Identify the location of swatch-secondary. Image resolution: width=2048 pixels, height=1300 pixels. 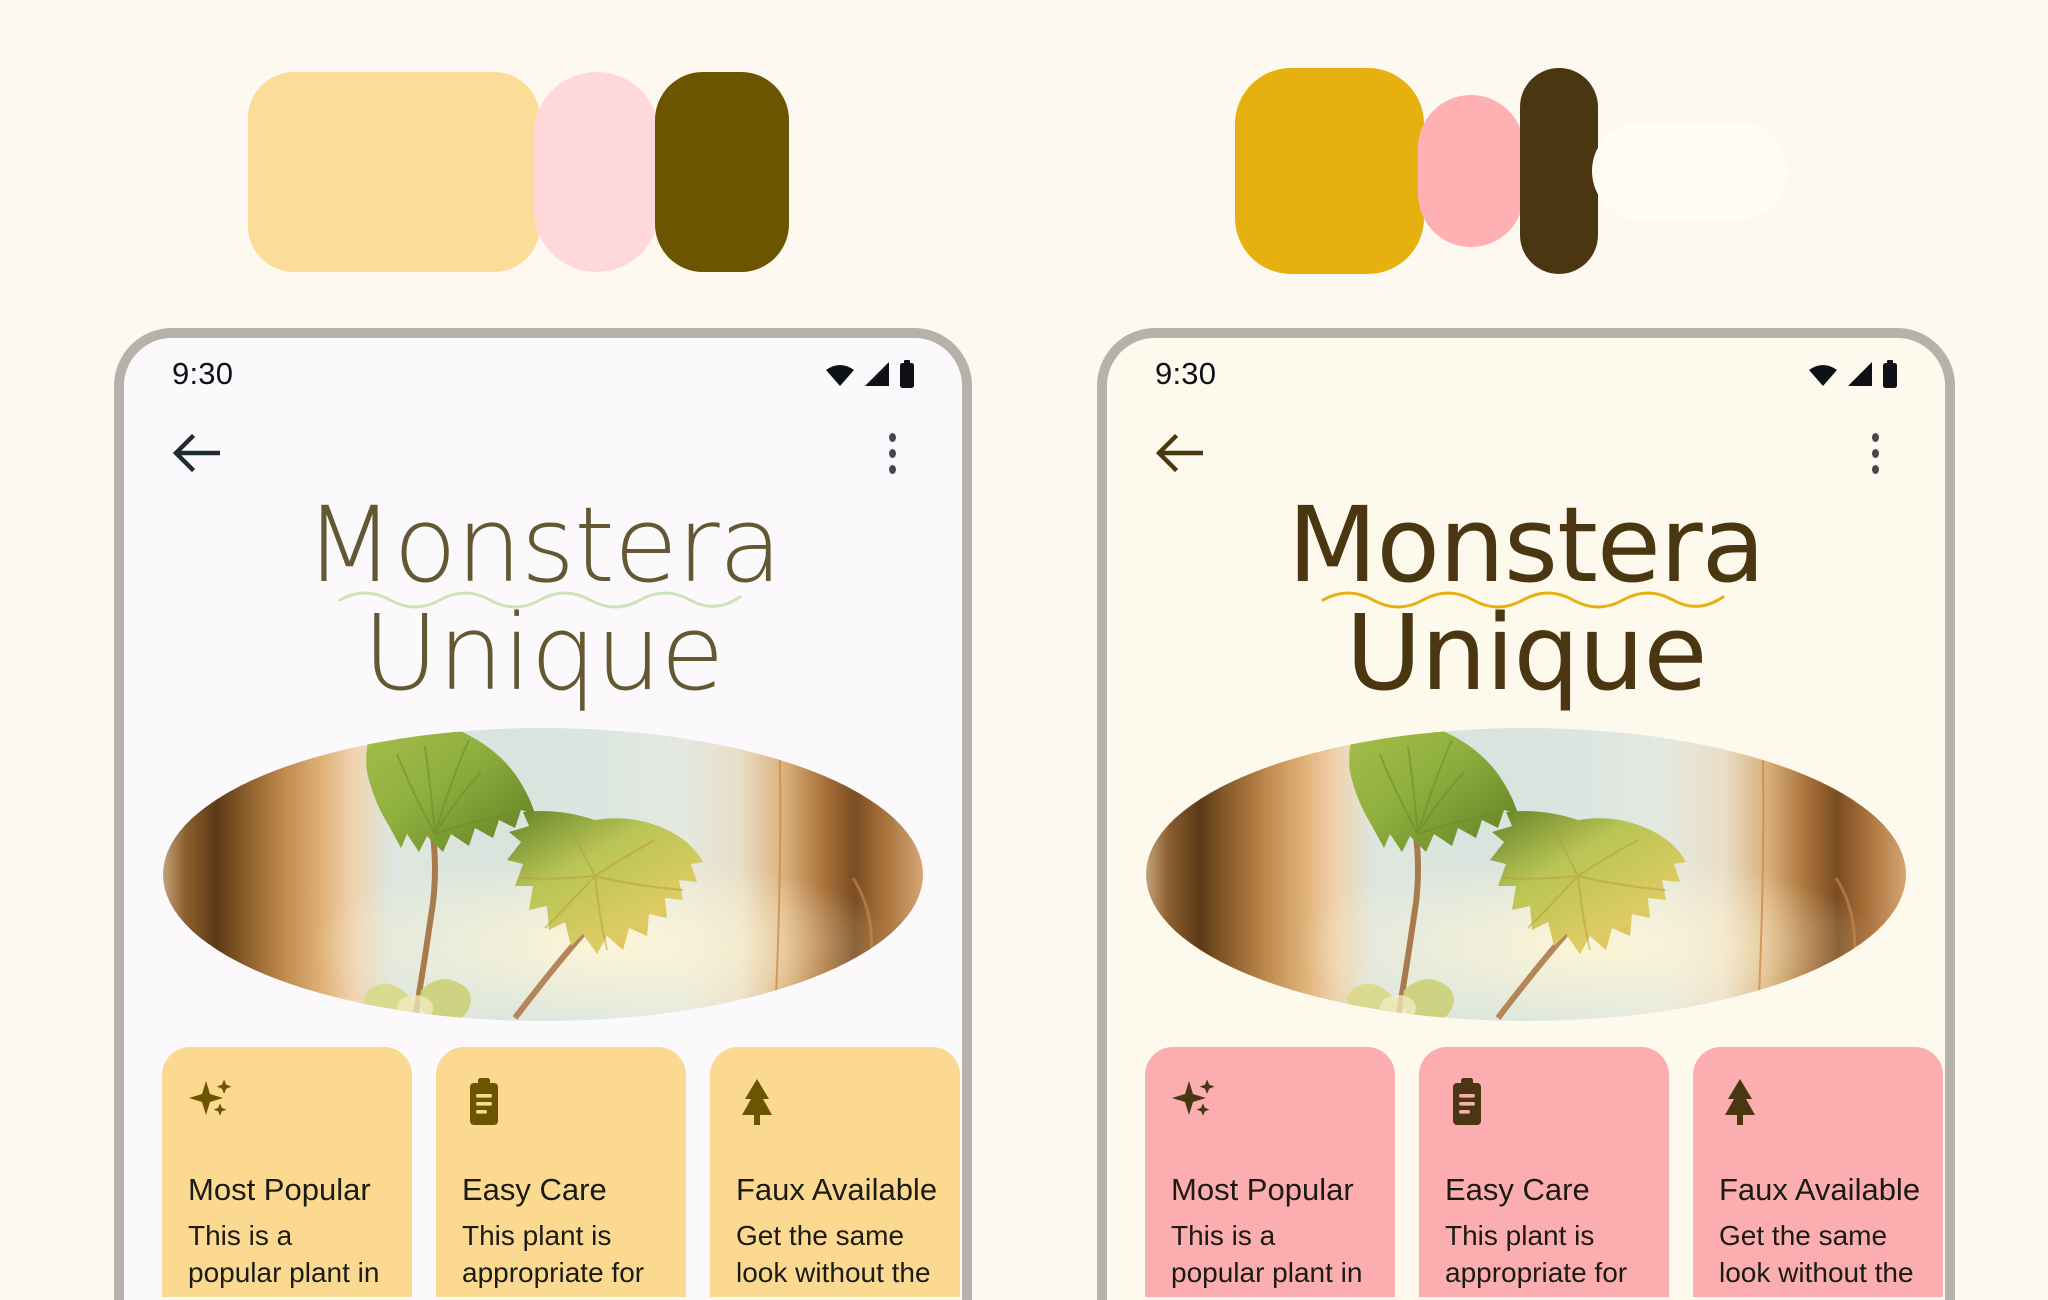
(1471, 171).